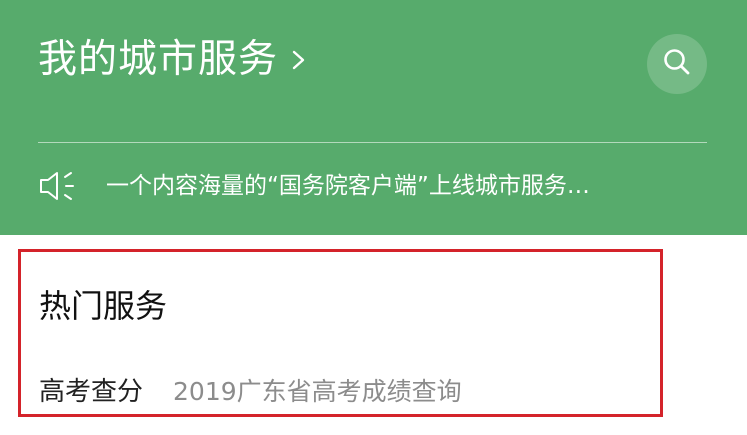 This screenshot has height=435, width=747. Describe the element at coordinates (372, 142) in the screenshot. I see `header-divider` at that location.